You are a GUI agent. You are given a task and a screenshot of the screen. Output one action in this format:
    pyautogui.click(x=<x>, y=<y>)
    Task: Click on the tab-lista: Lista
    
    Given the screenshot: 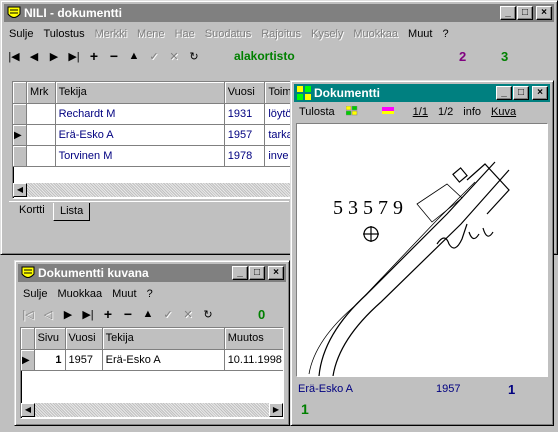 What is the action you would take?
    pyautogui.click(x=72, y=212)
    